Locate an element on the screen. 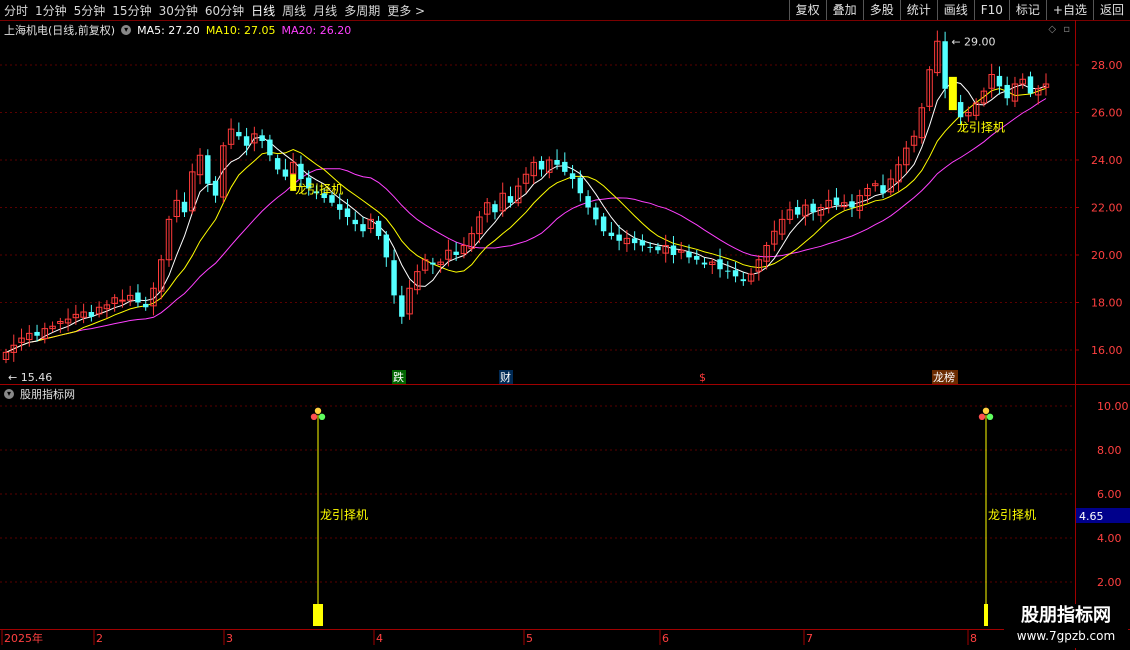 Image resolution: width=1130 pixels, height=650 pixels. indicator-tick-label: 2.00 is located at coordinates (1109, 582).